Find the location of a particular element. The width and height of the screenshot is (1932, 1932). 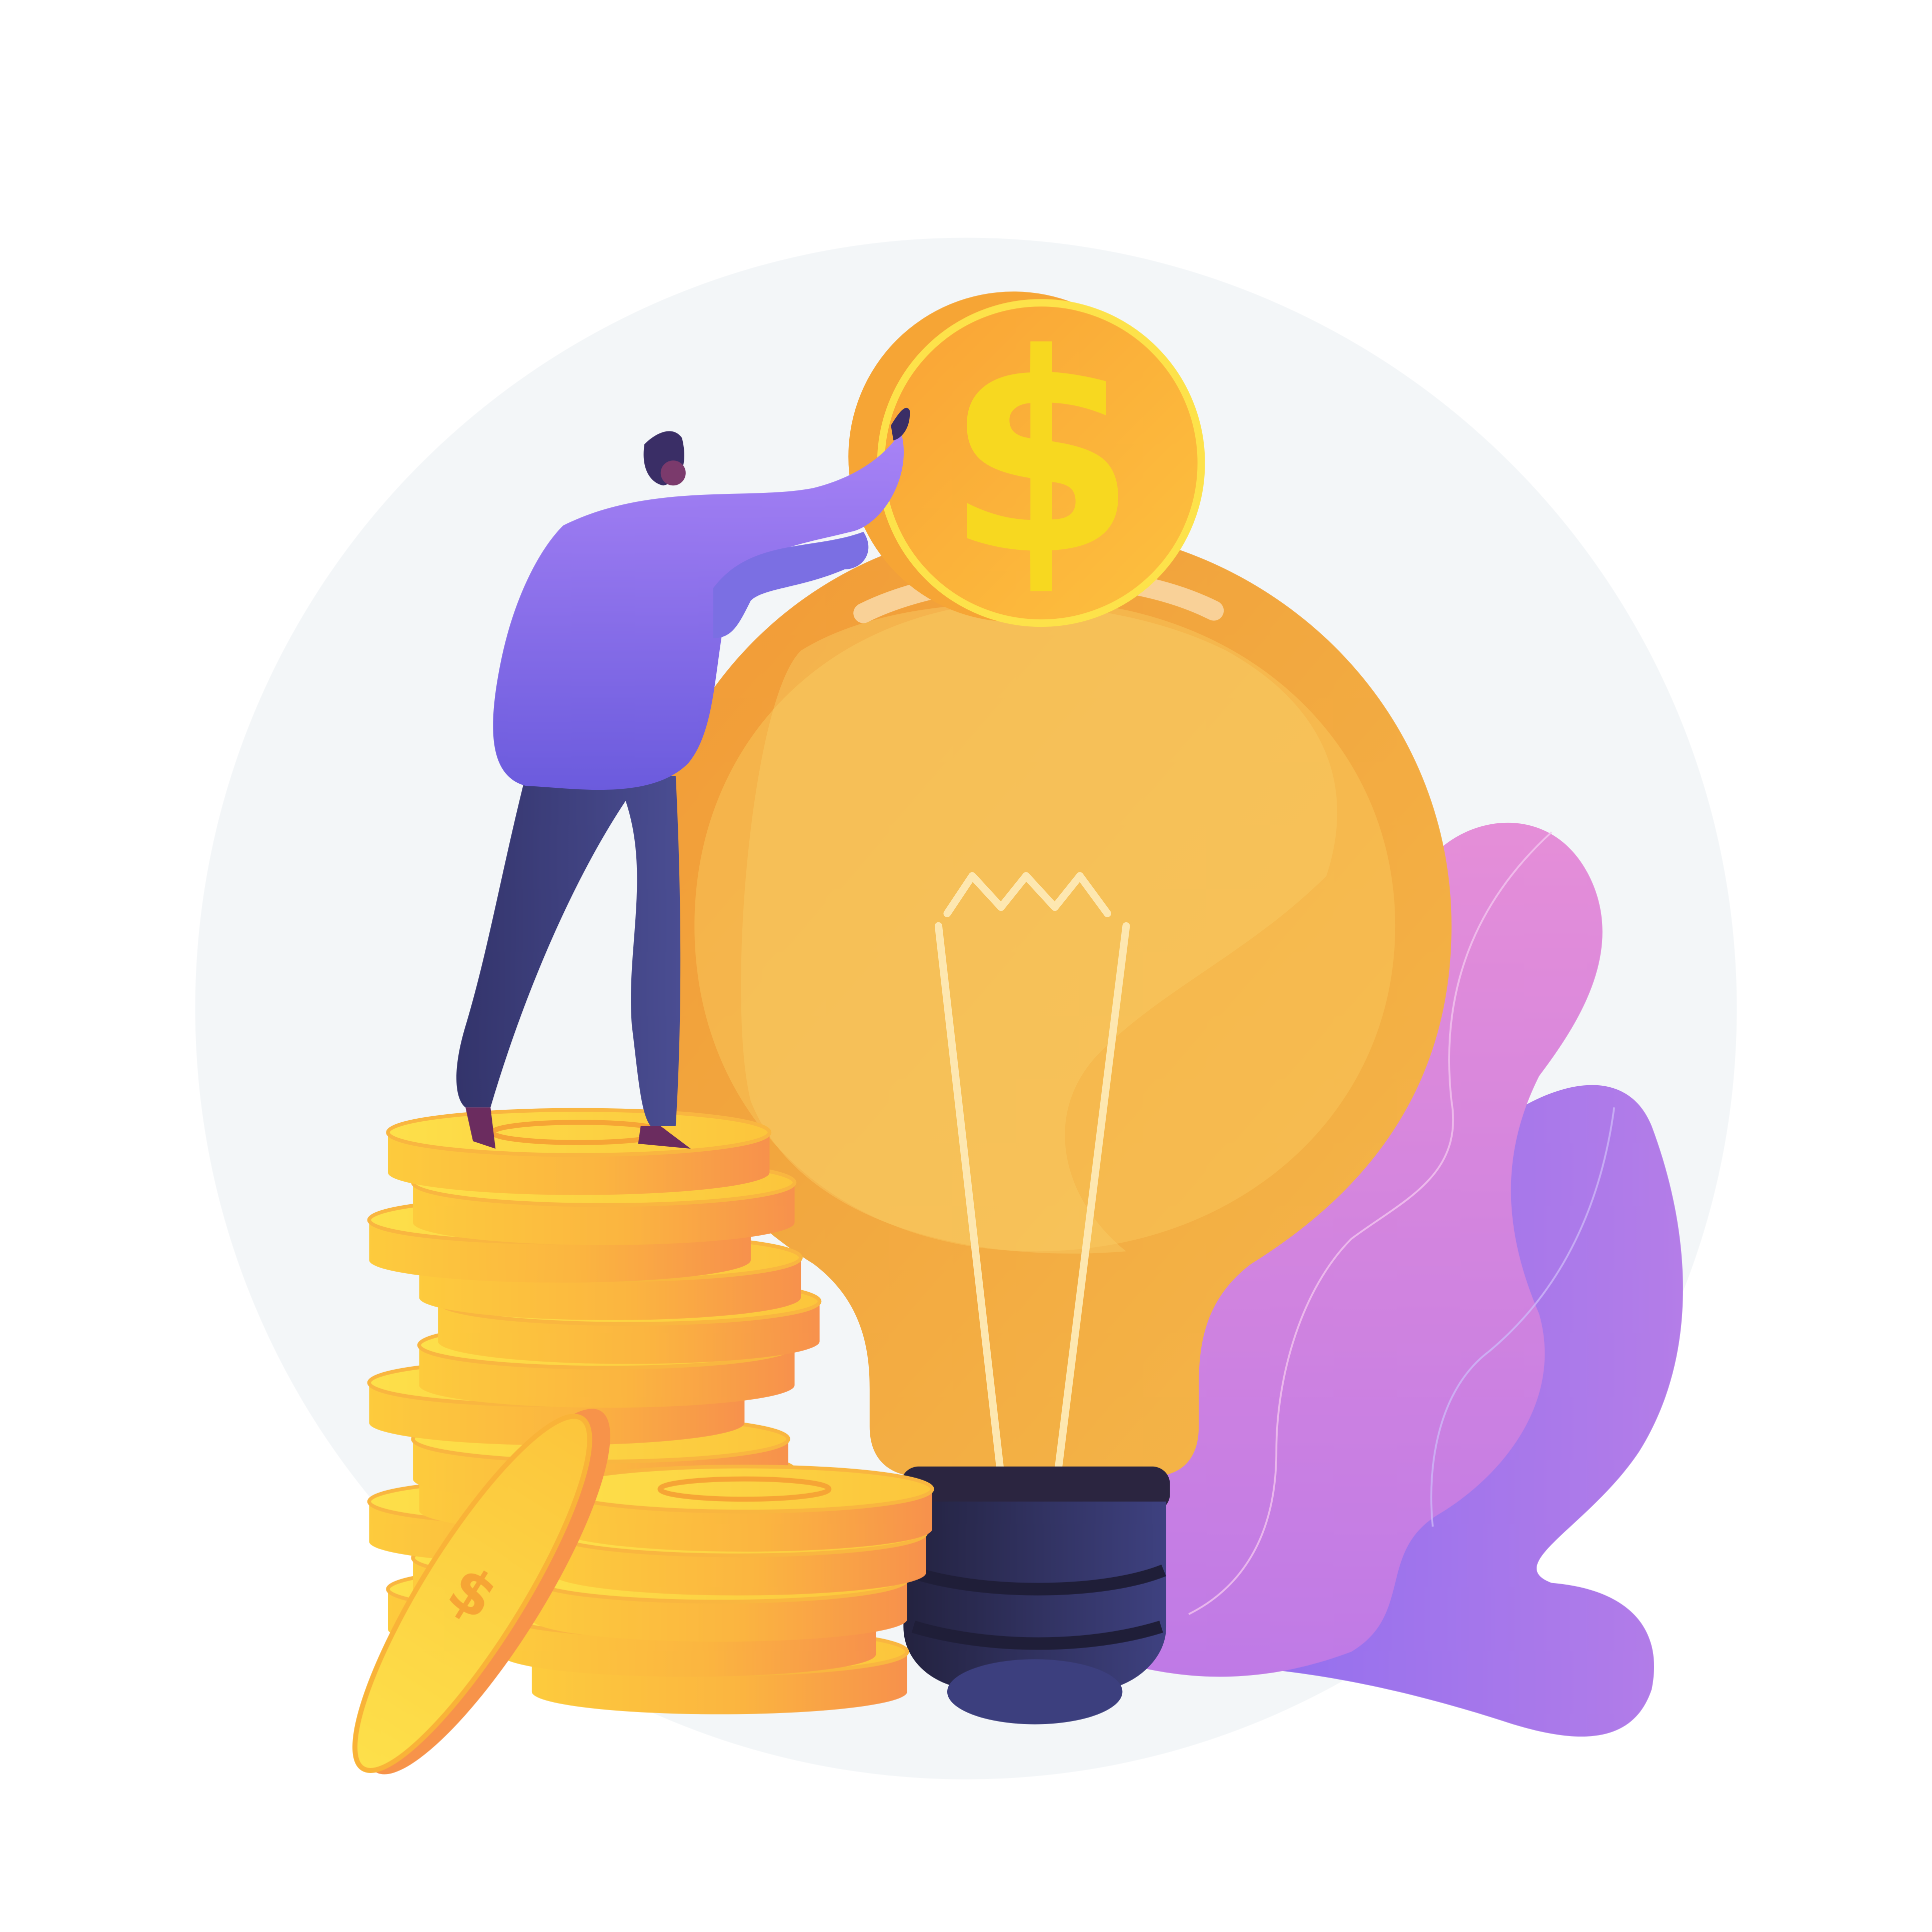

socket-tip is located at coordinates (1035, 1692).